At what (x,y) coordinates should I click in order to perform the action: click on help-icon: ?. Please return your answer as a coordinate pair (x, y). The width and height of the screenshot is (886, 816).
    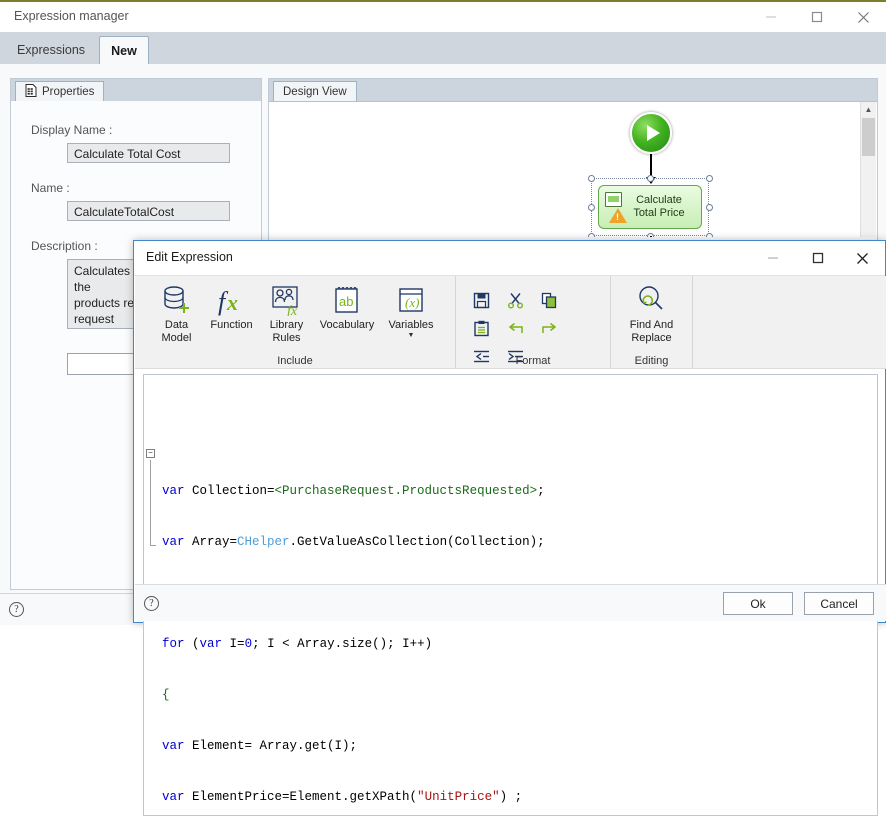
    Looking at the image, I should click on (16, 609).